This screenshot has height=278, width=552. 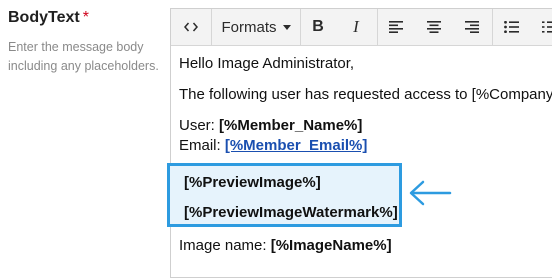 I want to click on bold-button: B, so click(x=318, y=27).